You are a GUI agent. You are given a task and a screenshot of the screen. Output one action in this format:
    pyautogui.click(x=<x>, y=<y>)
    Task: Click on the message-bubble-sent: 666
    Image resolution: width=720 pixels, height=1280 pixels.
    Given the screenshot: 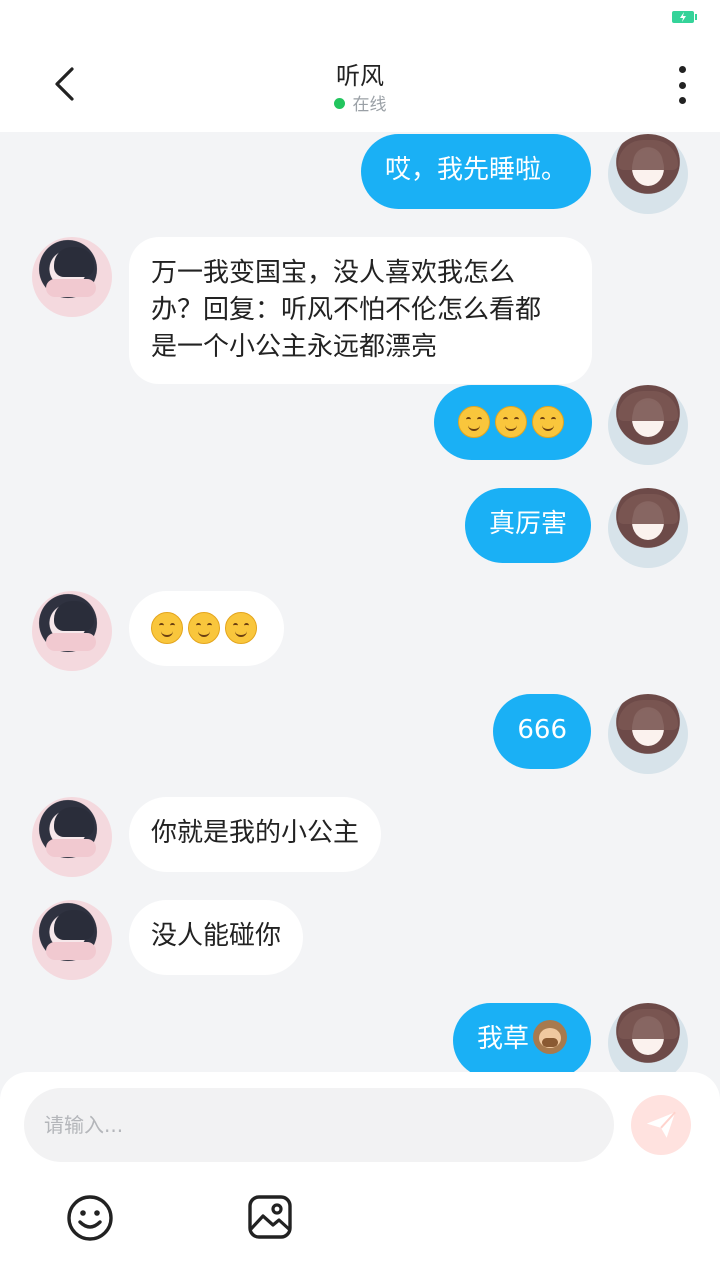 What is the action you would take?
    pyautogui.click(x=542, y=731)
    